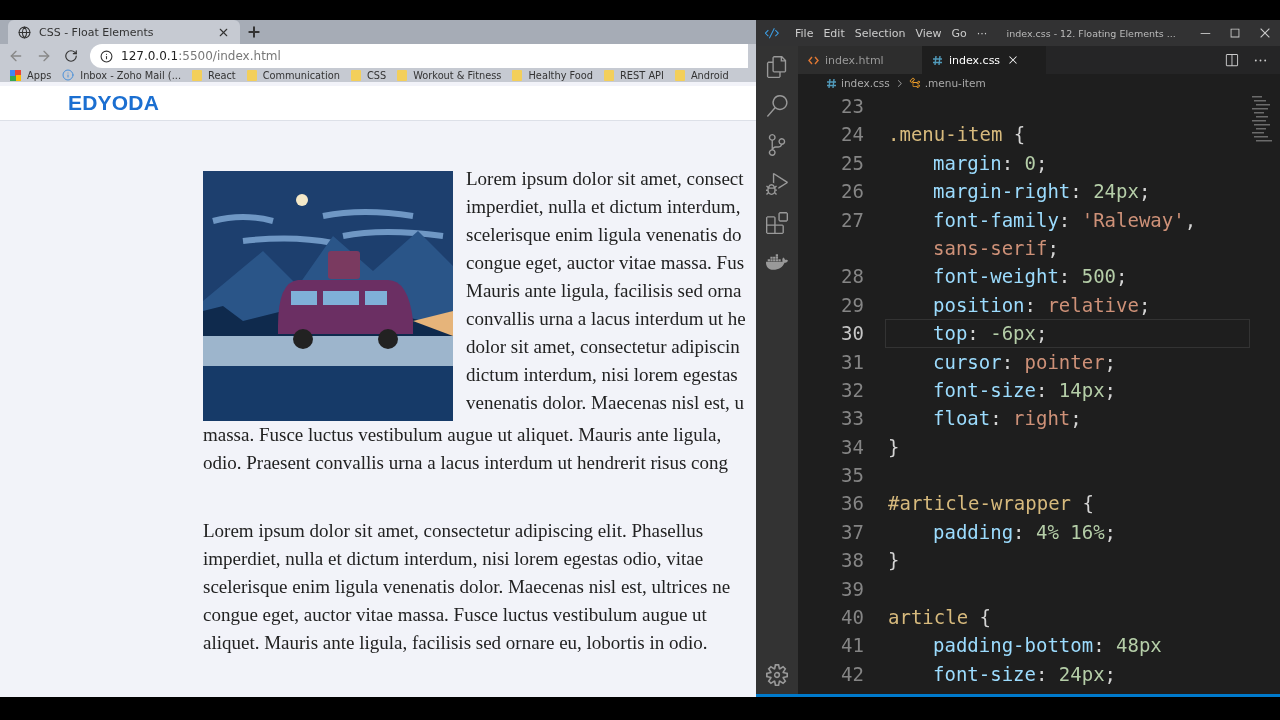 This screenshot has width=1280, height=720. I want to click on url-text: 127.0.0.1:5500/index.html, so click(201, 56).